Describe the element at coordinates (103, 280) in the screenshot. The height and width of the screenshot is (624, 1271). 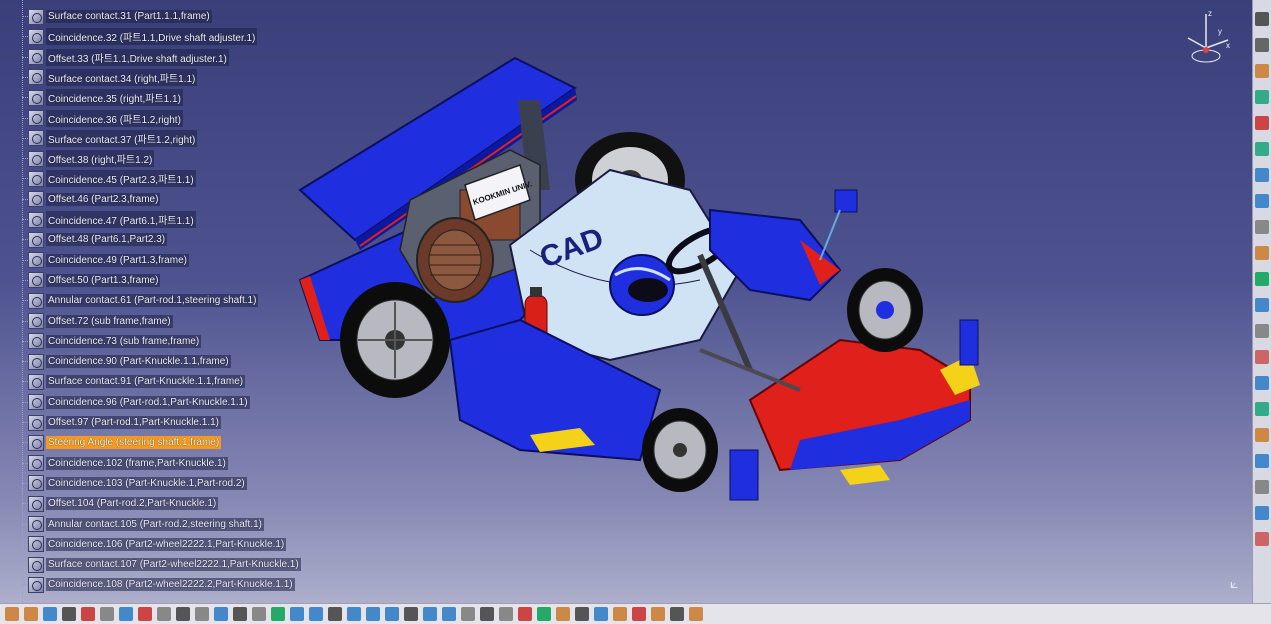
I see `tree-node-label: Offset.50 (Part1.3,frame)` at that location.